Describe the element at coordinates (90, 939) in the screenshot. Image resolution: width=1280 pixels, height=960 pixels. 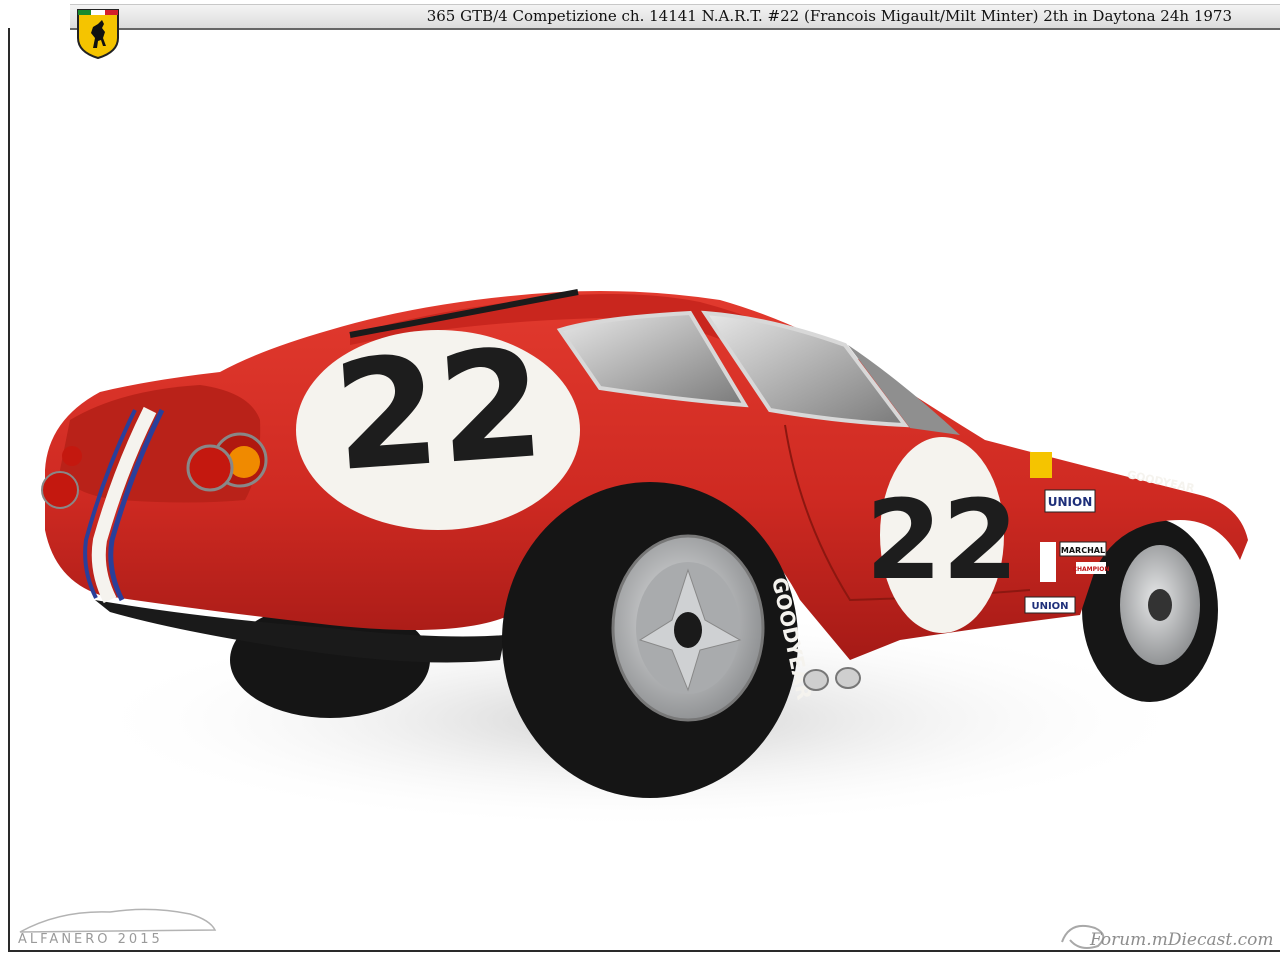
I see `alfanero-watermark: ALFANERO 2015` at that location.